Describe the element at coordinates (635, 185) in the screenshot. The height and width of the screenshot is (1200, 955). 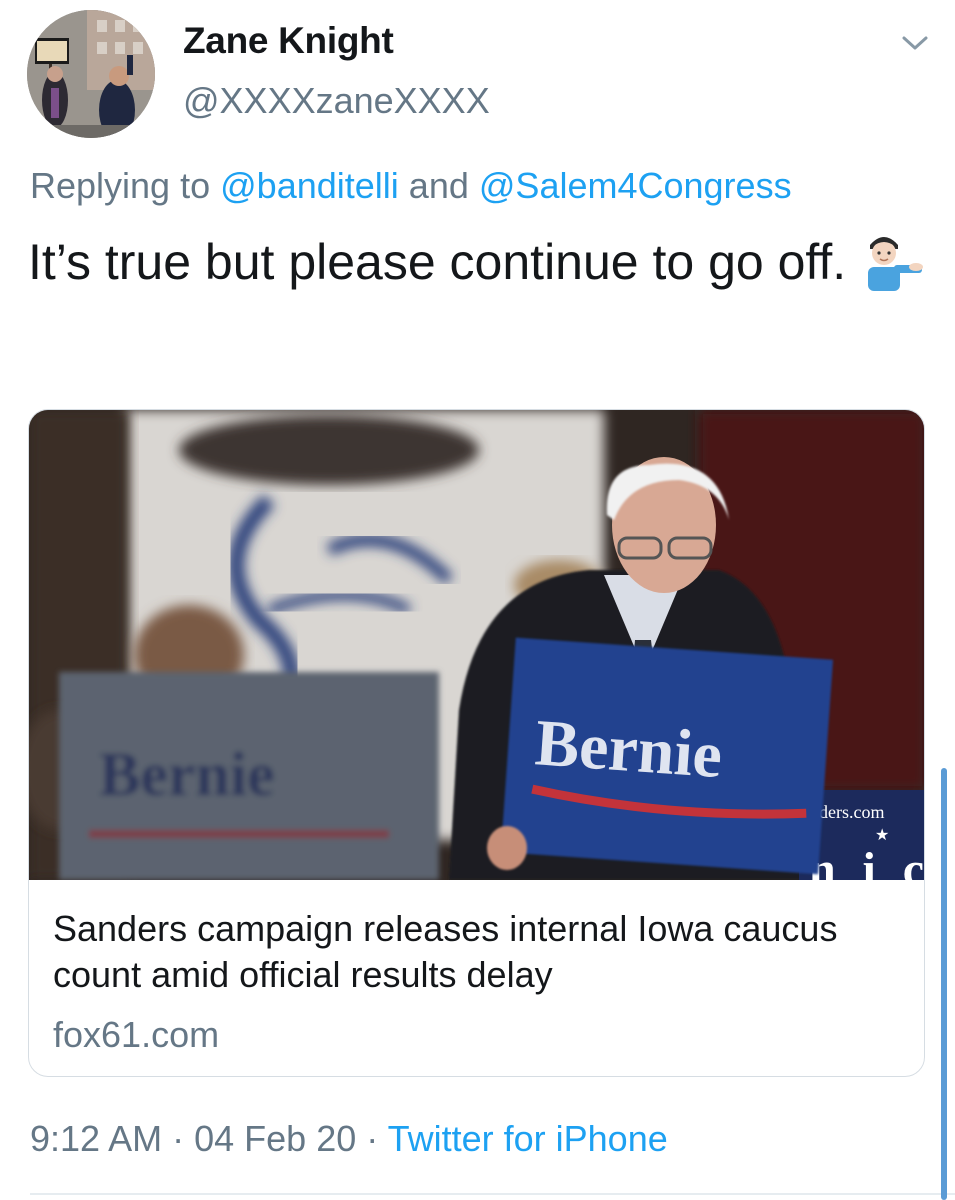
I see `mention-link-salem4congress: @Salem4Congress` at that location.